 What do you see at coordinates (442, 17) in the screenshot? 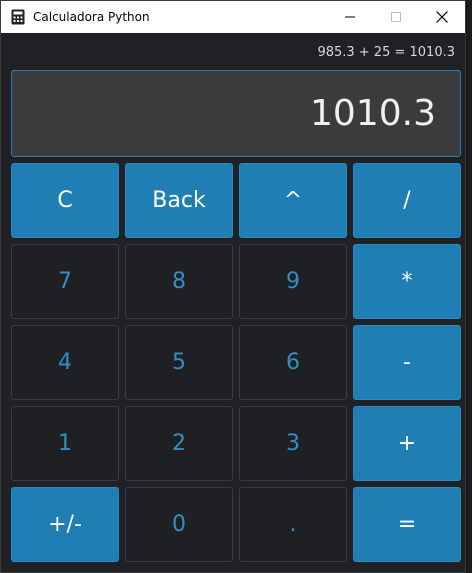
I see `close-icon` at bounding box center [442, 17].